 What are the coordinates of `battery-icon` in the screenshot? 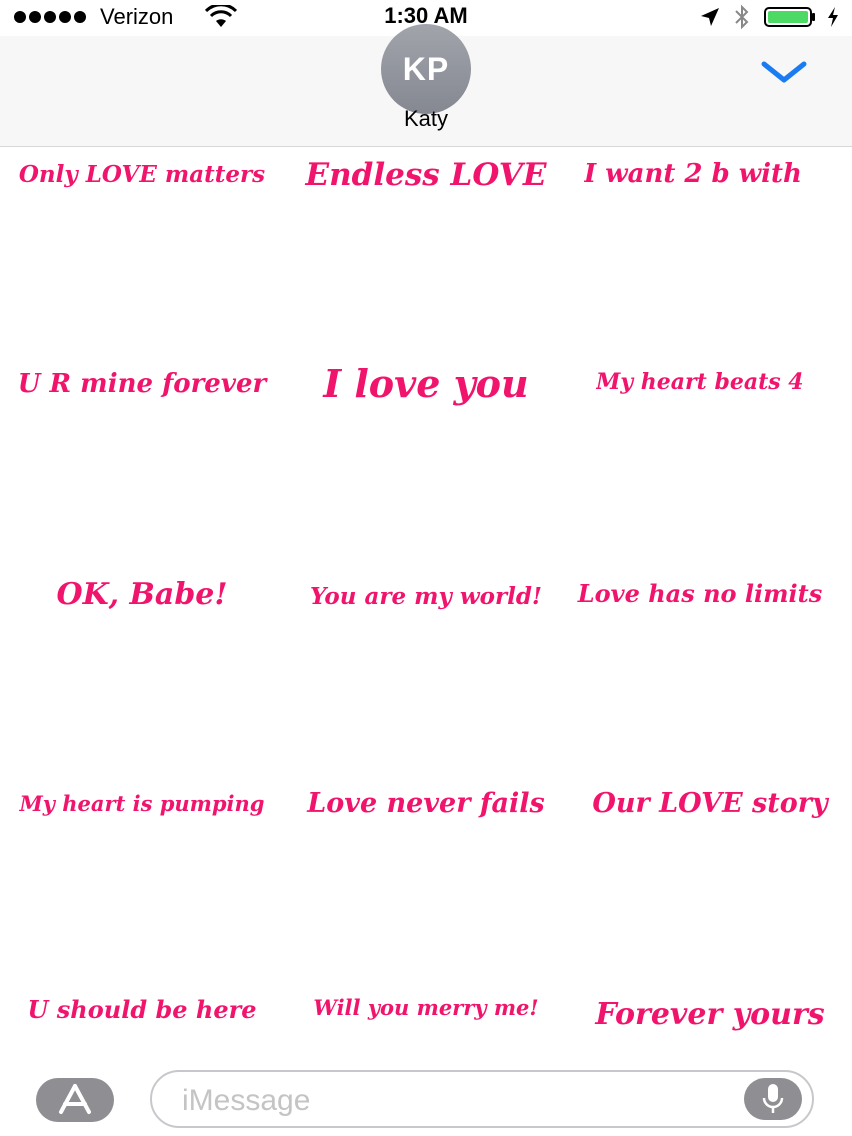 It's located at (789, 17).